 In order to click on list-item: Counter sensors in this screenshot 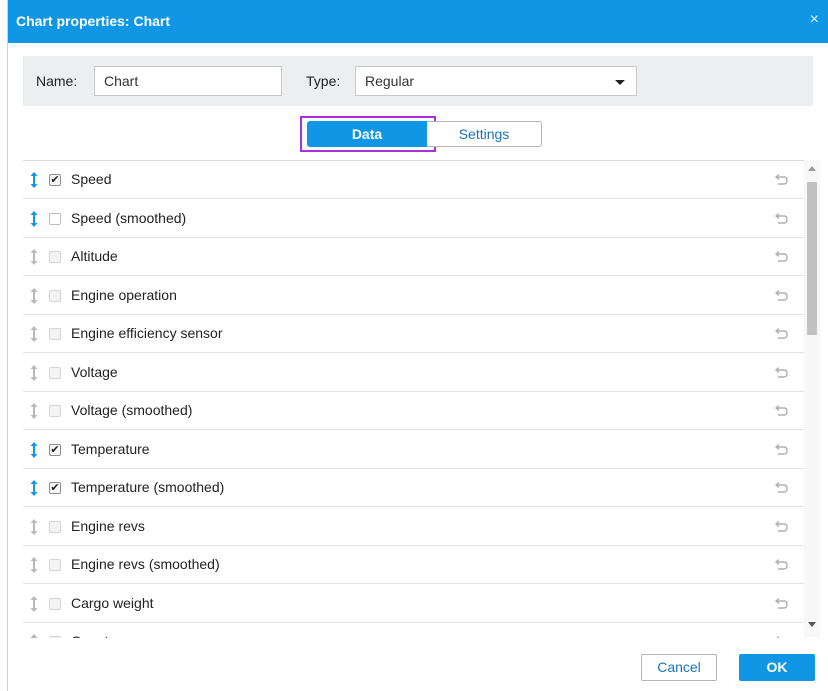, I will do `click(413, 630)`.